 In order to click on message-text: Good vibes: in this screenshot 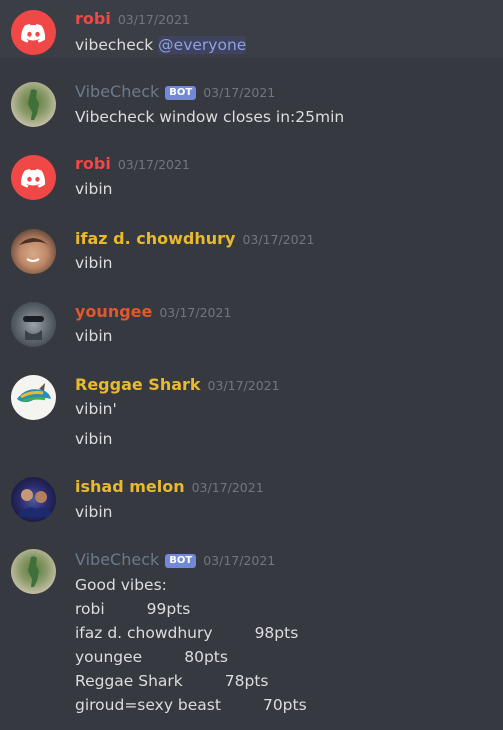, I will do `click(121, 585)`.